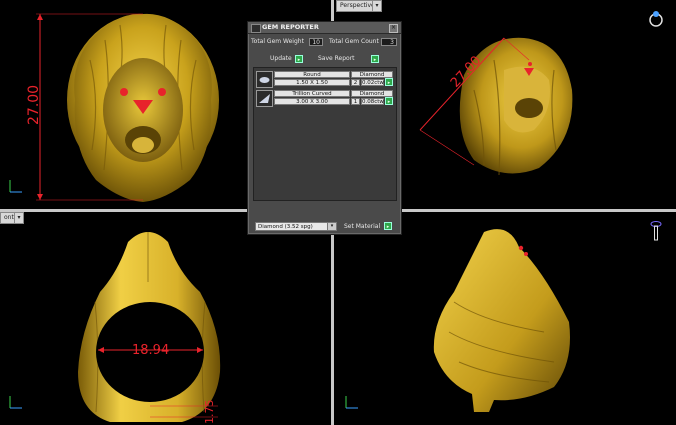 This screenshot has height=425, width=676. Describe the element at coordinates (281, 58) in the screenshot. I see `update-label: Update` at that location.